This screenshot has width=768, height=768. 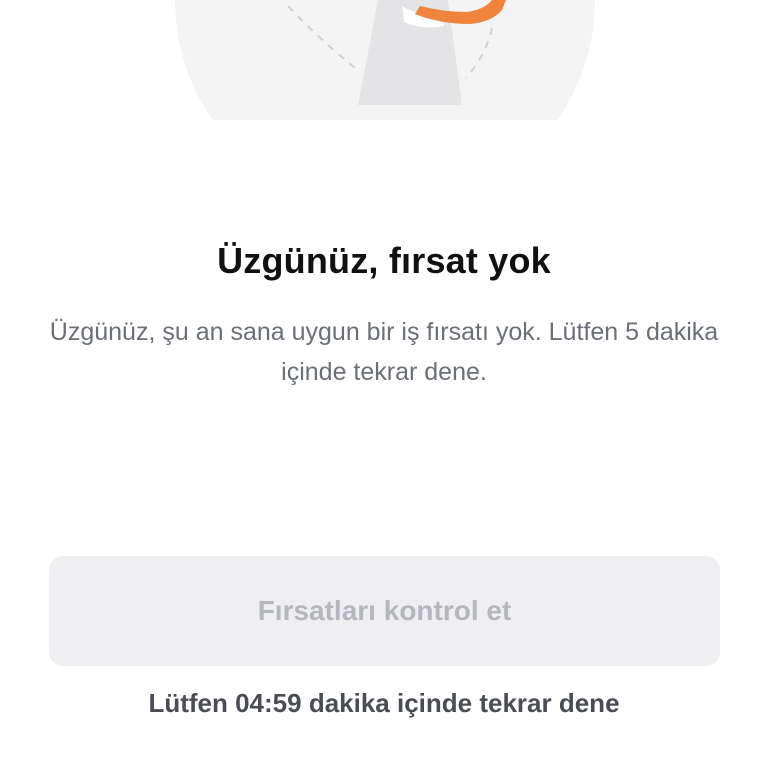 I want to click on check-opportunities-button: Fırsatları kontrol et, so click(x=384, y=611).